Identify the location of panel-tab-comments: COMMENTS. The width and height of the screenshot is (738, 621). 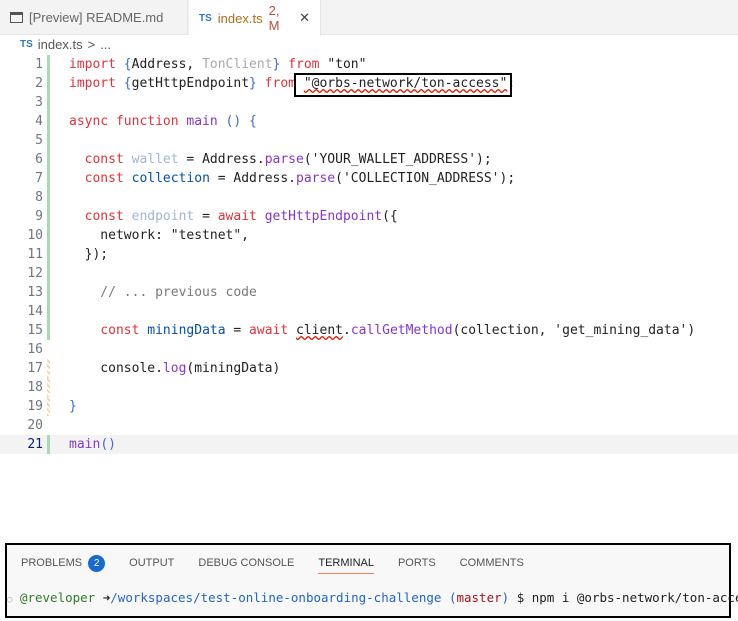
(492, 563).